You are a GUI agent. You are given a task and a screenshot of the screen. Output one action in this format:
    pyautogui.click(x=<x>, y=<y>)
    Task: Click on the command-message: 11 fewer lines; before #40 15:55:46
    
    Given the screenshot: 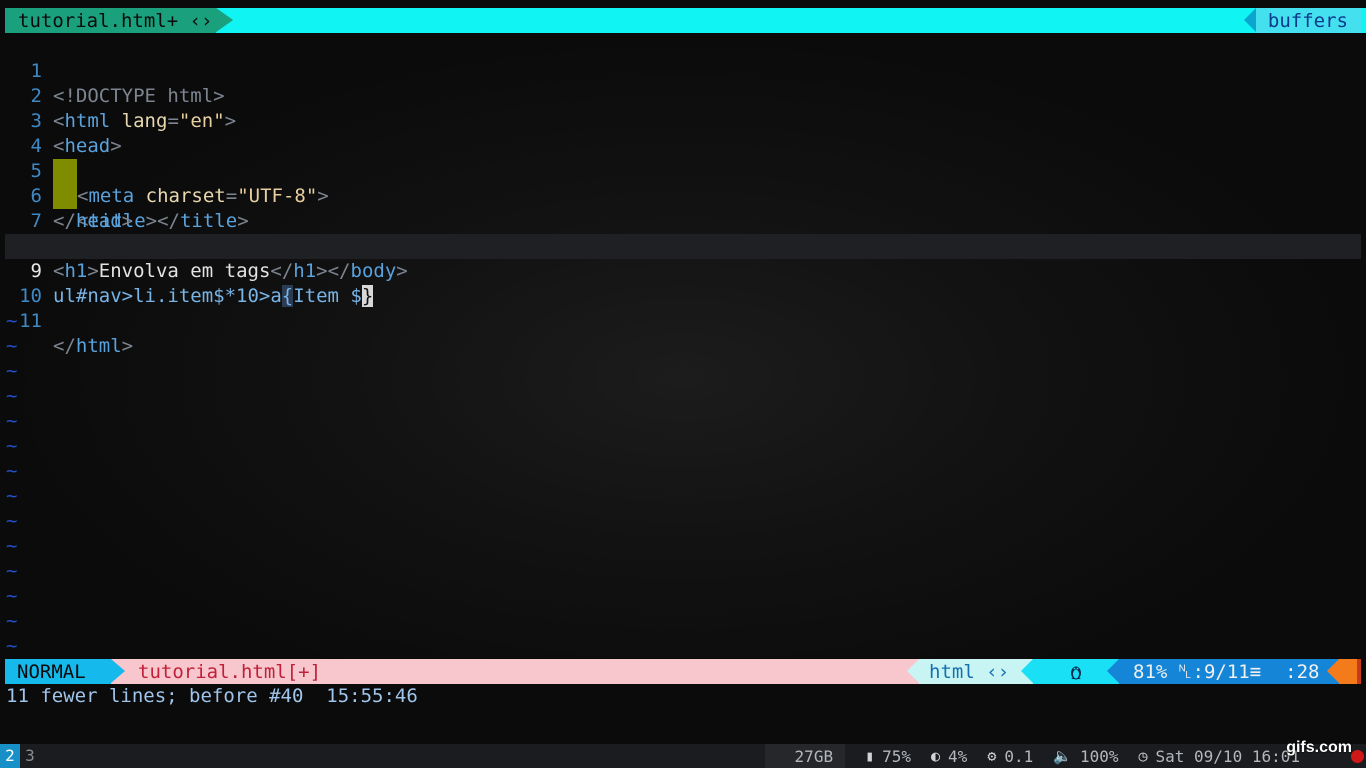 What is the action you would take?
    pyautogui.click(x=212, y=696)
    